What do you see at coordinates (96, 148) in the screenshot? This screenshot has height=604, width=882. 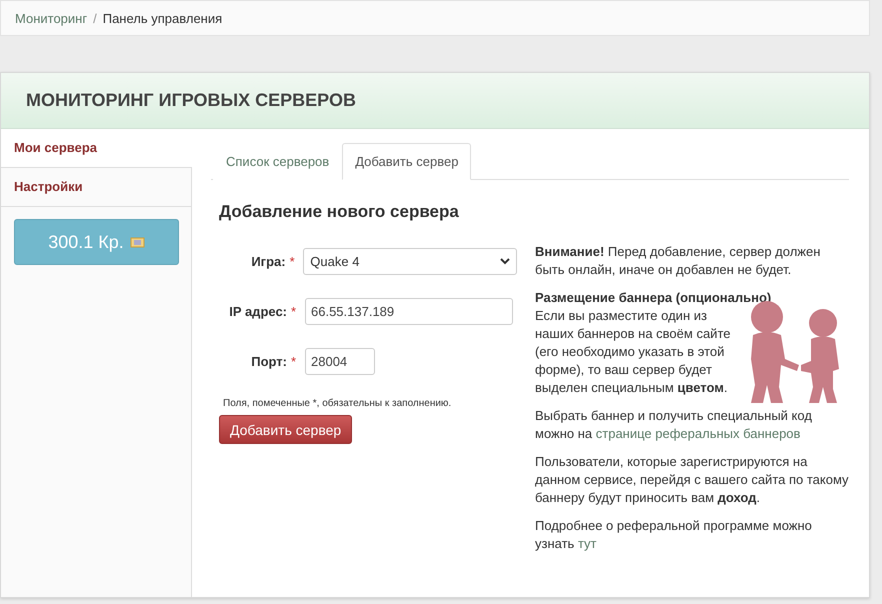 I see `sidebar-item: Мои сервера` at bounding box center [96, 148].